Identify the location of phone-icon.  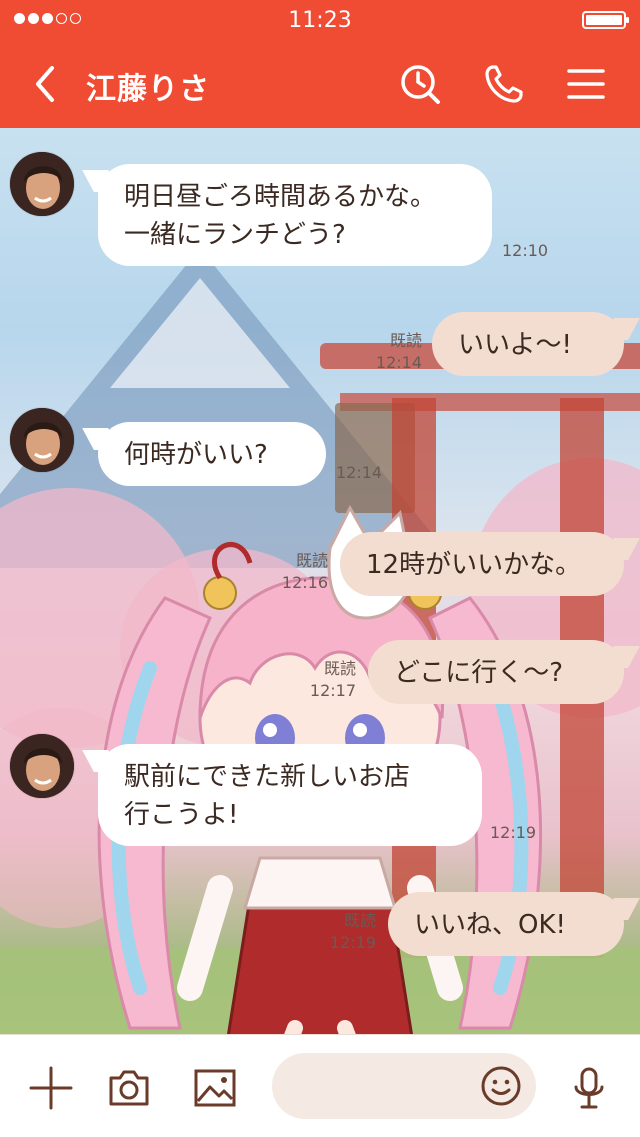
(504, 84).